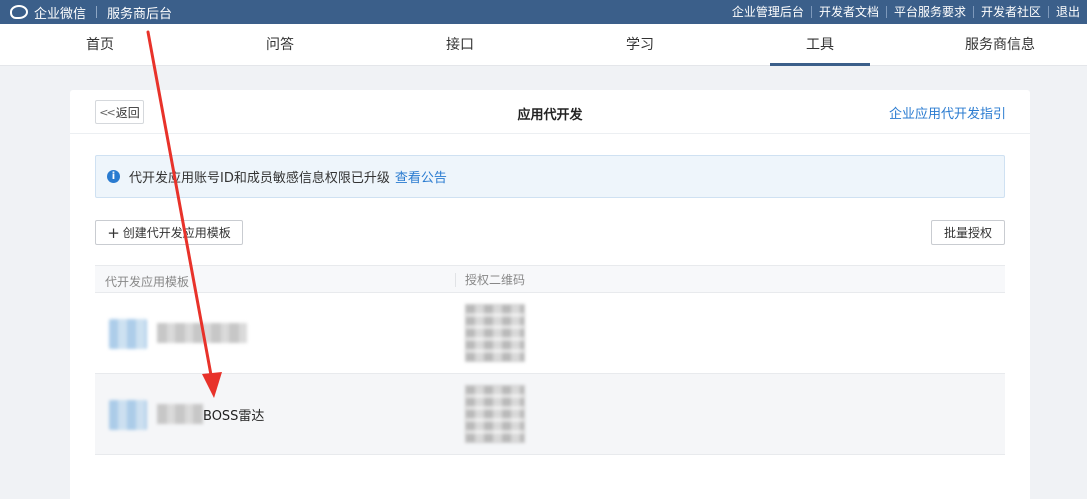 This screenshot has width=1087, height=499. I want to click on top-bar: 企业微信 服务商后台 企业管理后台 开发者文档 平台服务要求 开发者社区 退出, so click(543, 12).